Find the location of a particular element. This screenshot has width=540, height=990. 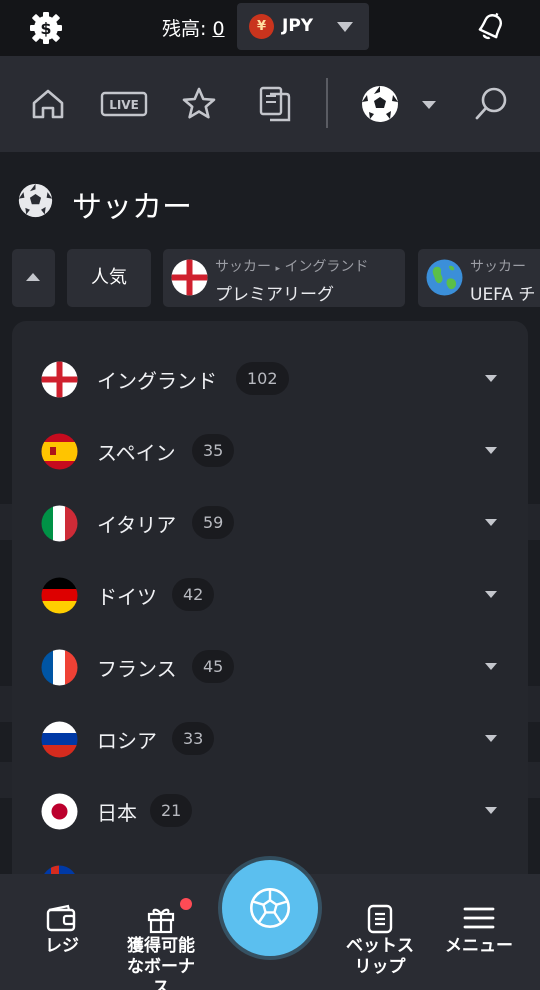

country-name: フランス is located at coordinates (137, 669).